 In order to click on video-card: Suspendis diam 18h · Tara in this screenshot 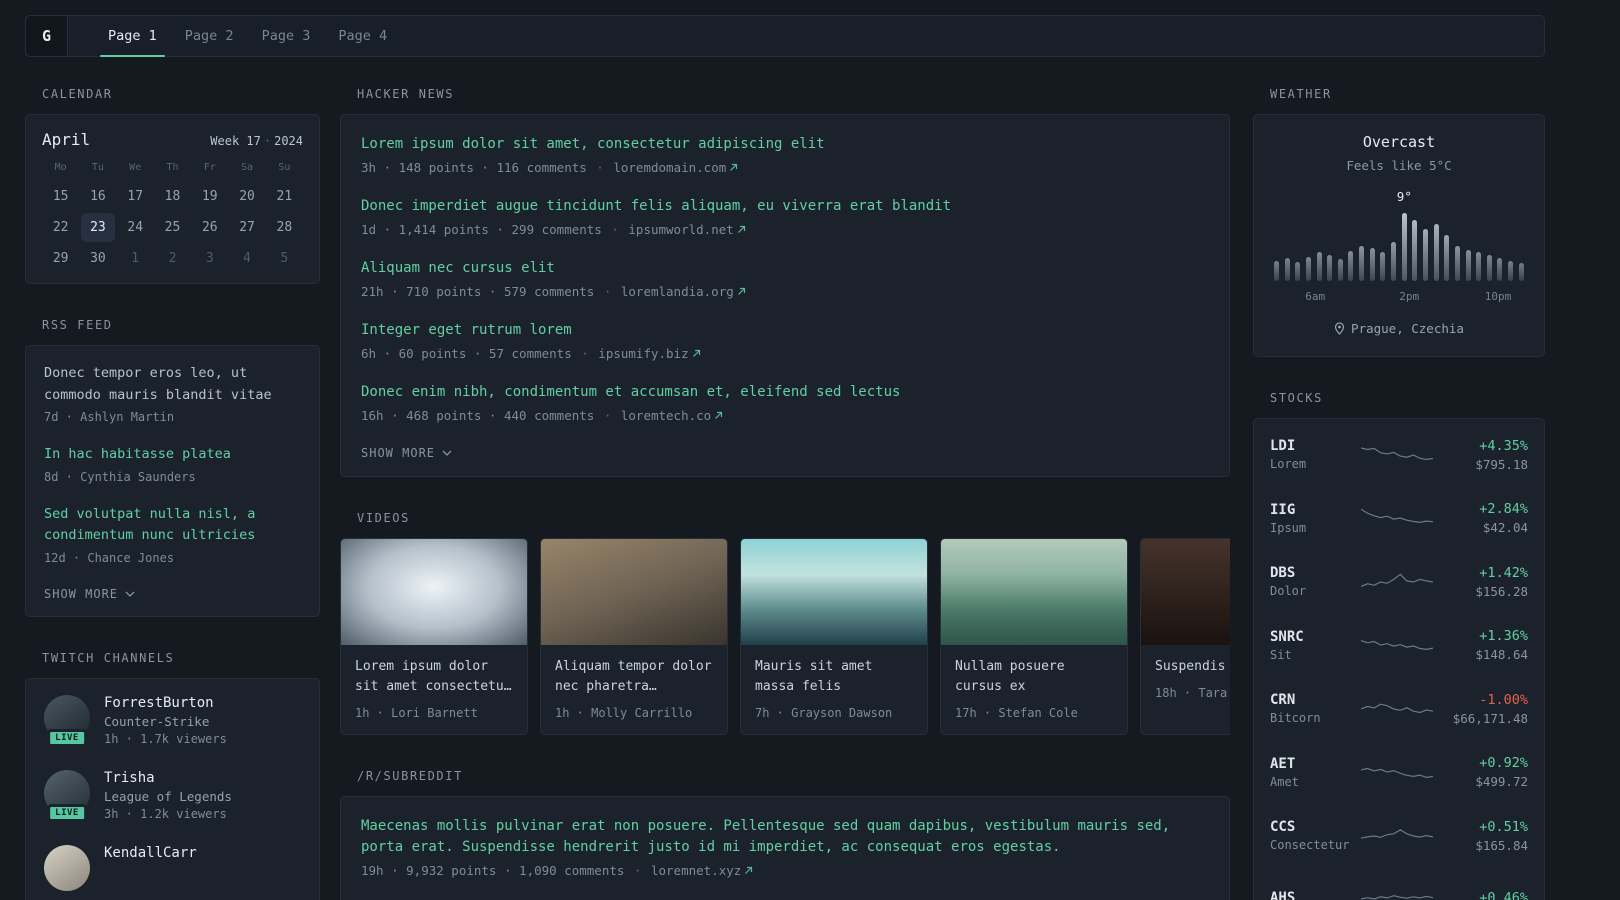, I will do `click(1185, 637)`.